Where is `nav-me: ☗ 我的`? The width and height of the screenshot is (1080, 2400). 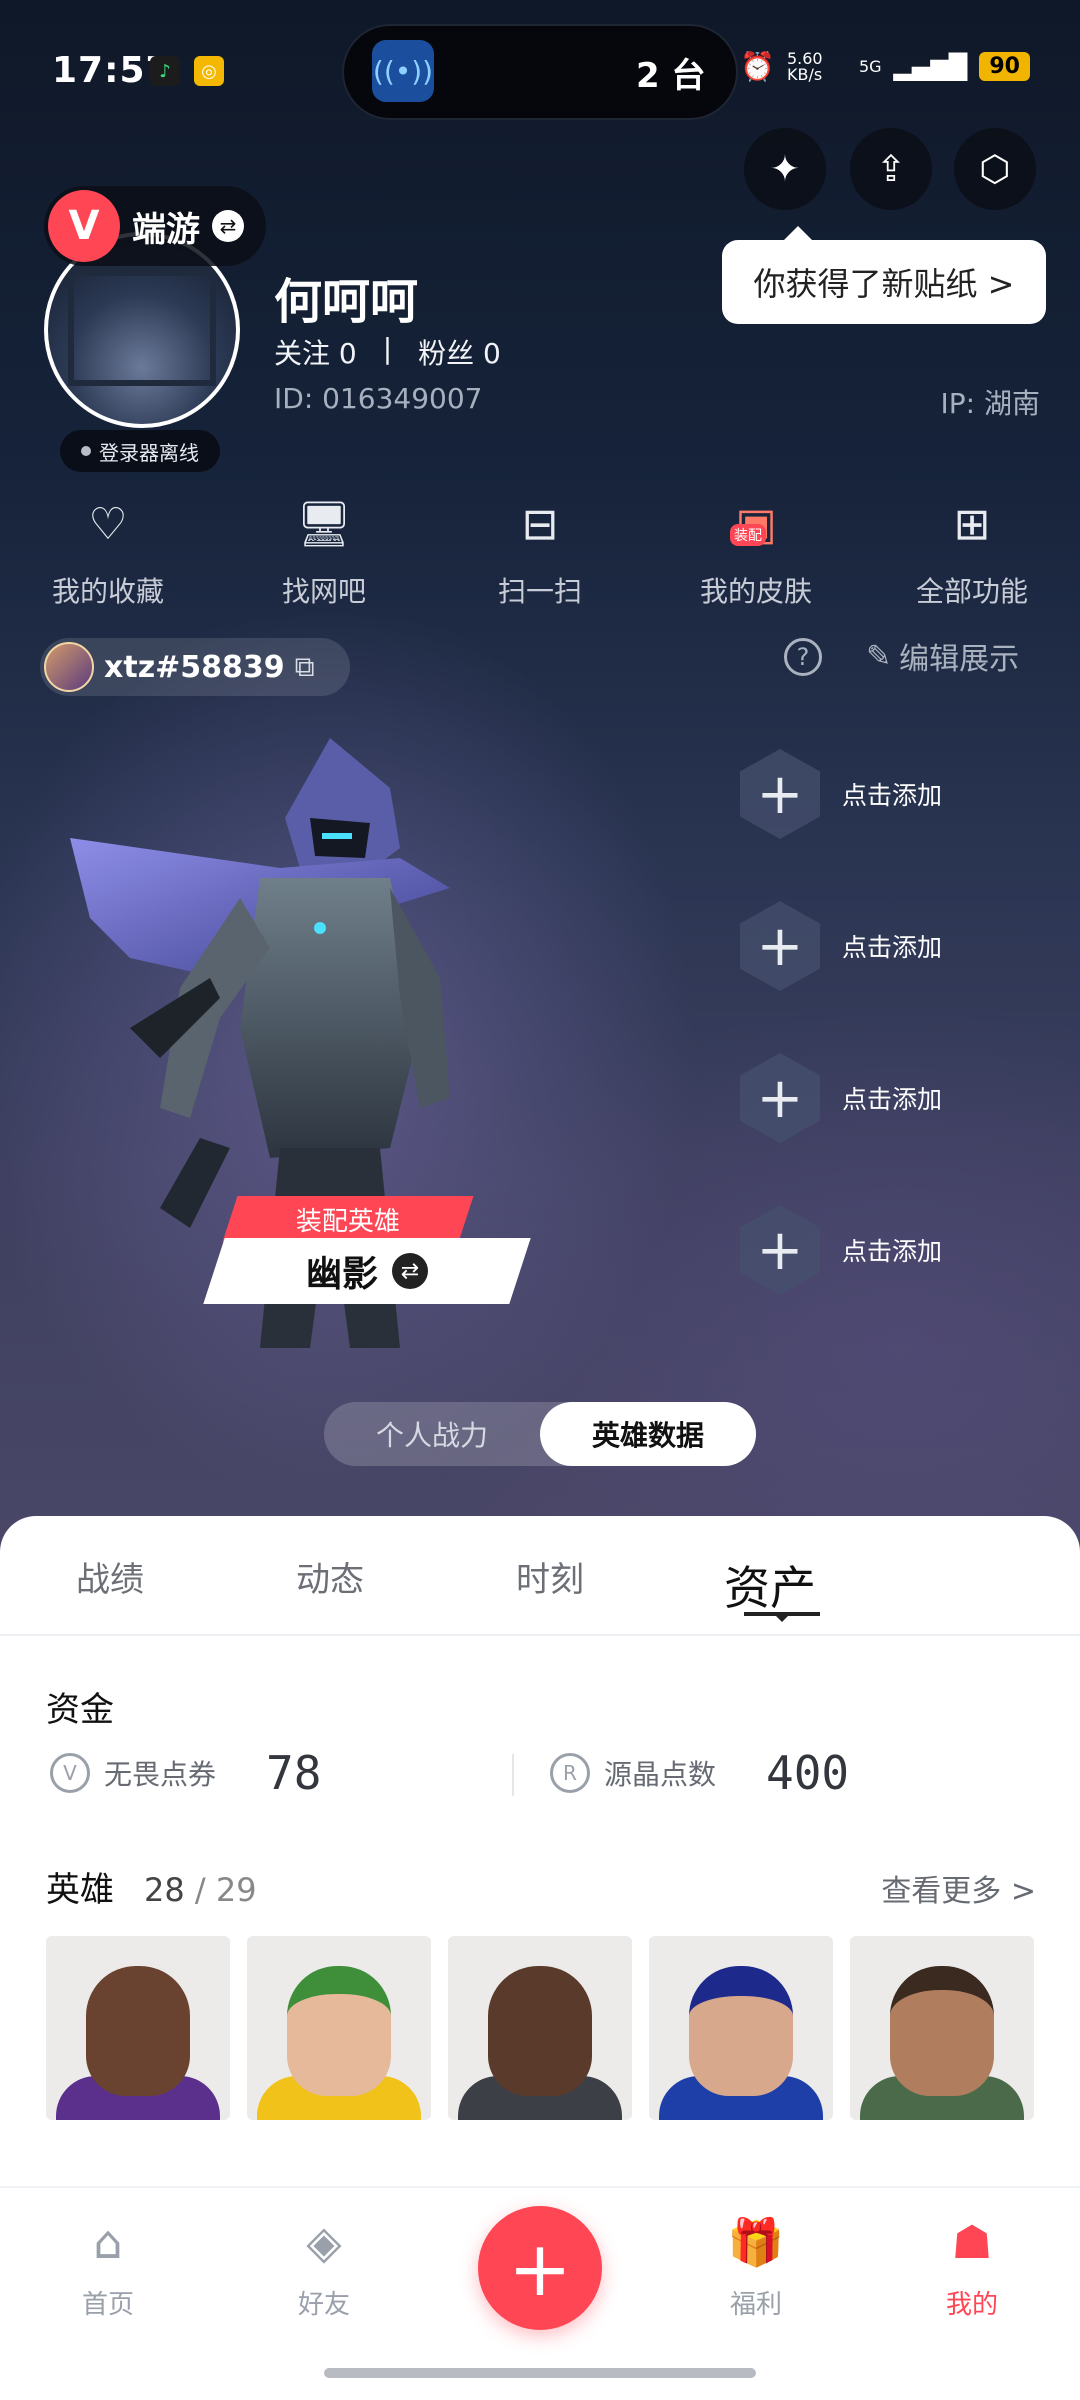
nav-me: ☗ 我的 is located at coordinates (972, 2267).